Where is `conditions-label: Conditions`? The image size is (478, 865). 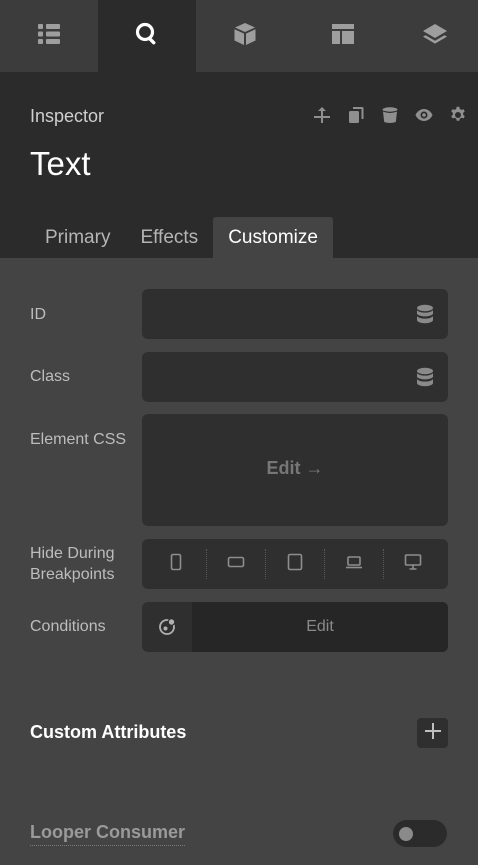 conditions-label: Conditions is located at coordinates (68, 626).